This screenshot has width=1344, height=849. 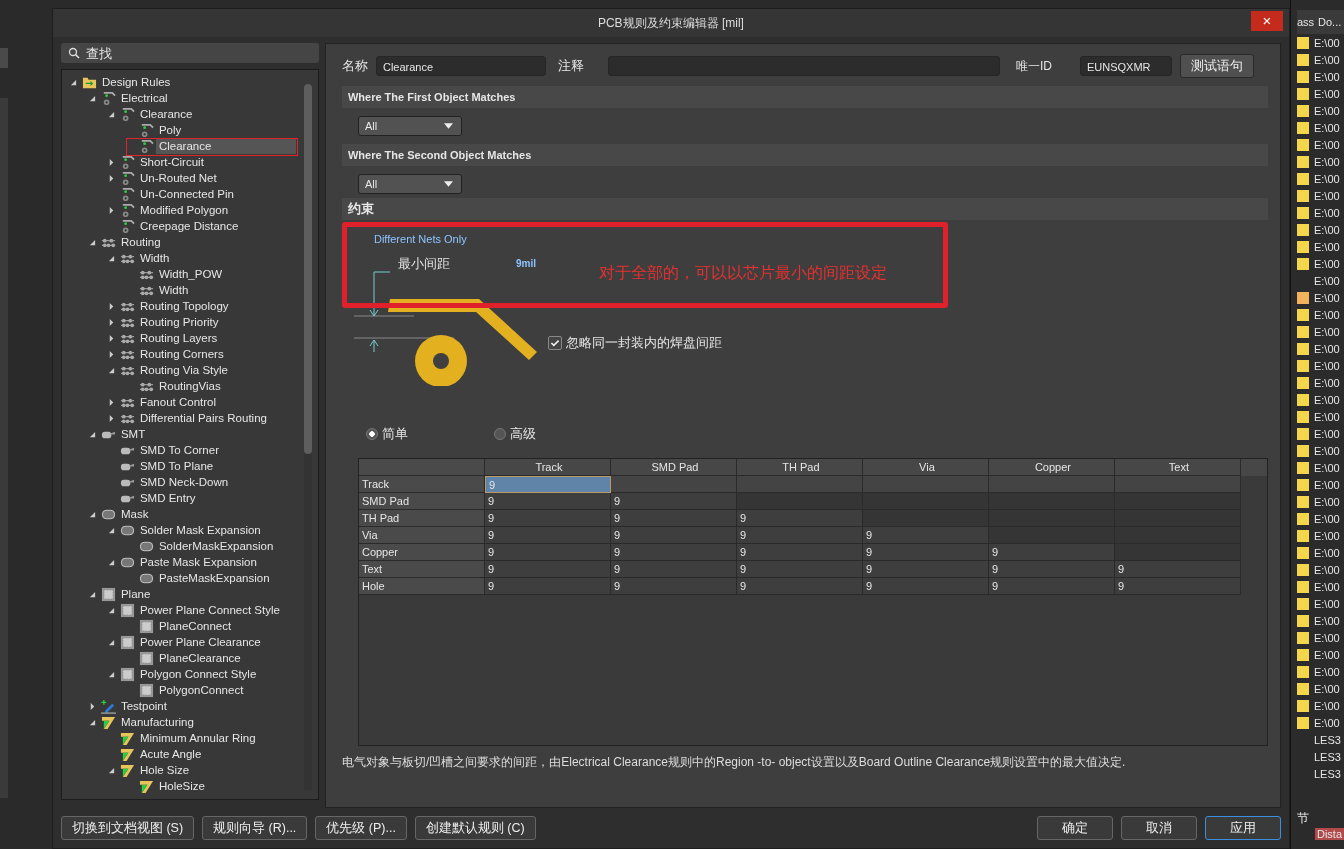 I want to click on tree-item: Un-Routed Net, so click(x=178, y=178).